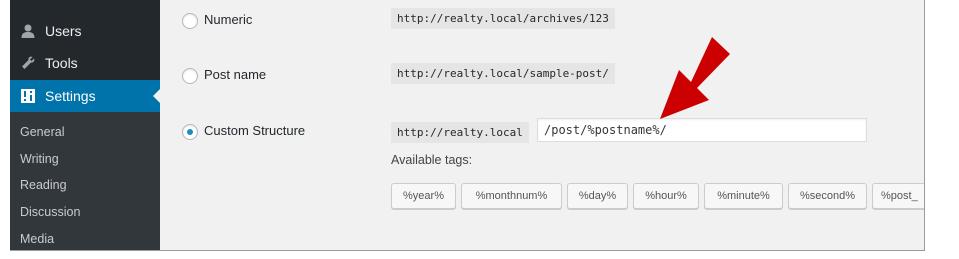 This screenshot has height=259, width=959. What do you see at coordinates (228, 19) in the screenshot?
I see `numeric-label: Numeric` at bounding box center [228, 19].